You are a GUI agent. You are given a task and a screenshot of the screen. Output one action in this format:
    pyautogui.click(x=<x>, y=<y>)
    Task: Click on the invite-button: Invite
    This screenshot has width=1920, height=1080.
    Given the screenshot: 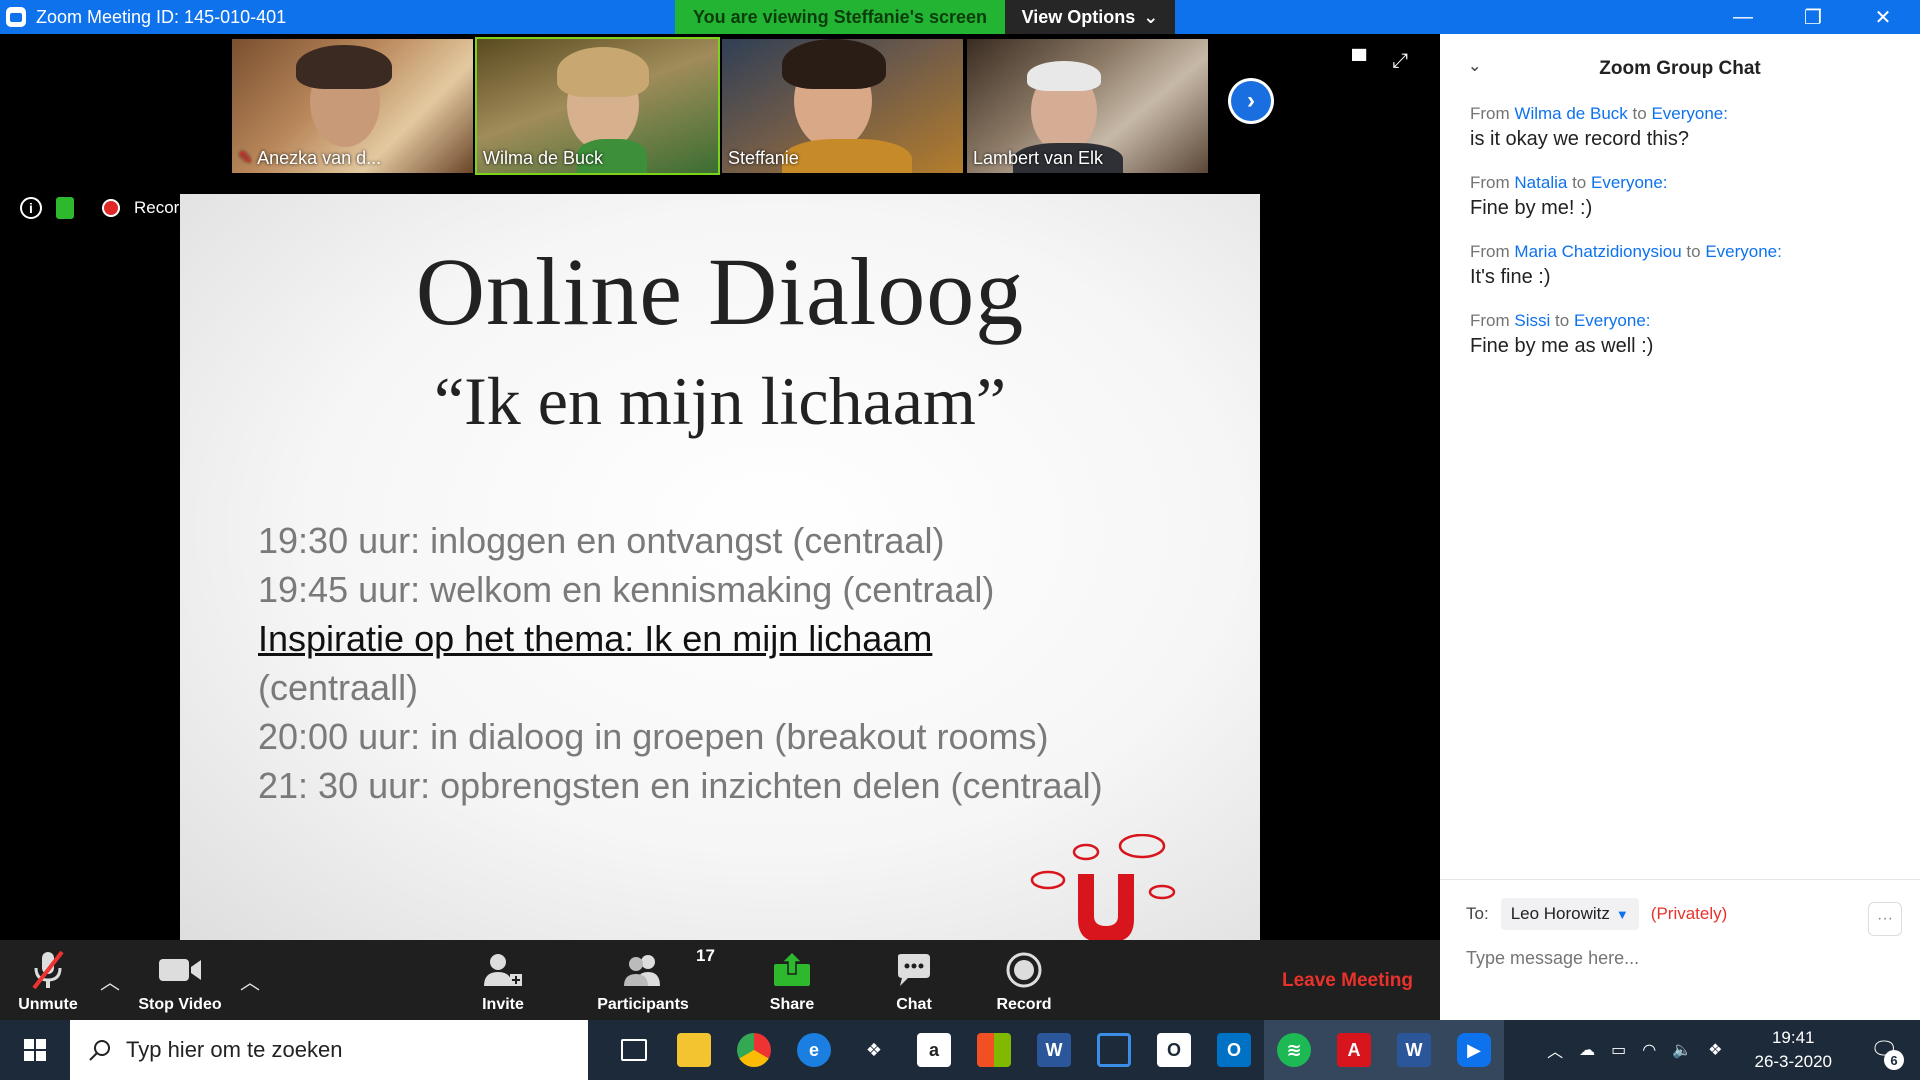 What is the action you would take?
    pyautogui.click(x=503, y=980)
    